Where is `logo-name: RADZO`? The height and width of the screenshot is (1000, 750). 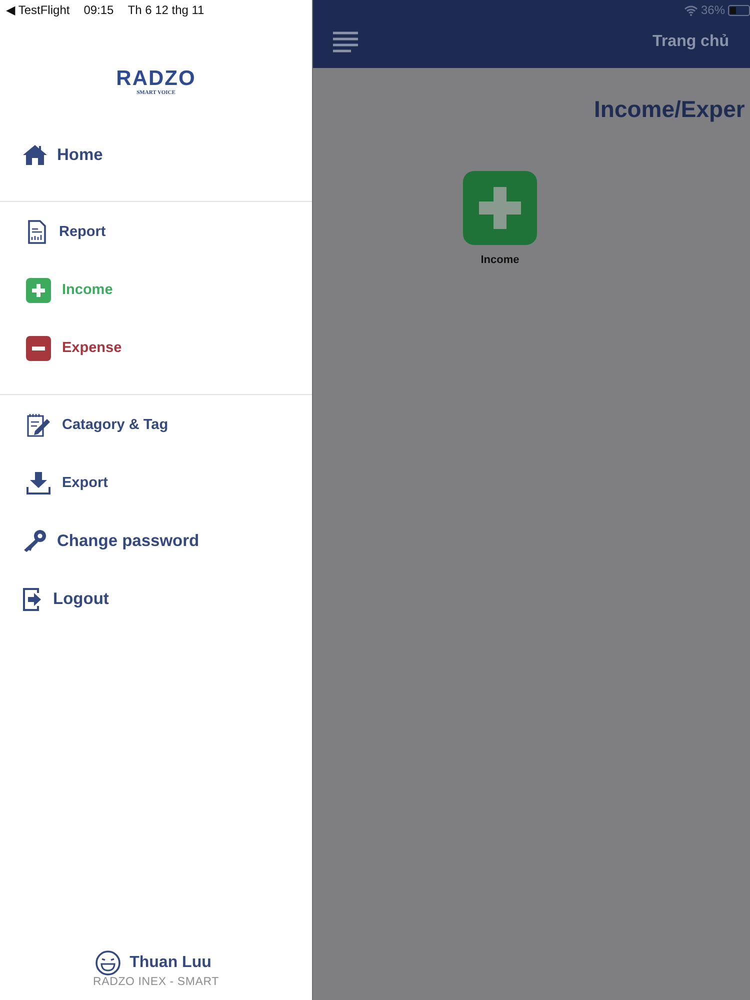 logo-name: RADZO is located at coordinates (156, 79).